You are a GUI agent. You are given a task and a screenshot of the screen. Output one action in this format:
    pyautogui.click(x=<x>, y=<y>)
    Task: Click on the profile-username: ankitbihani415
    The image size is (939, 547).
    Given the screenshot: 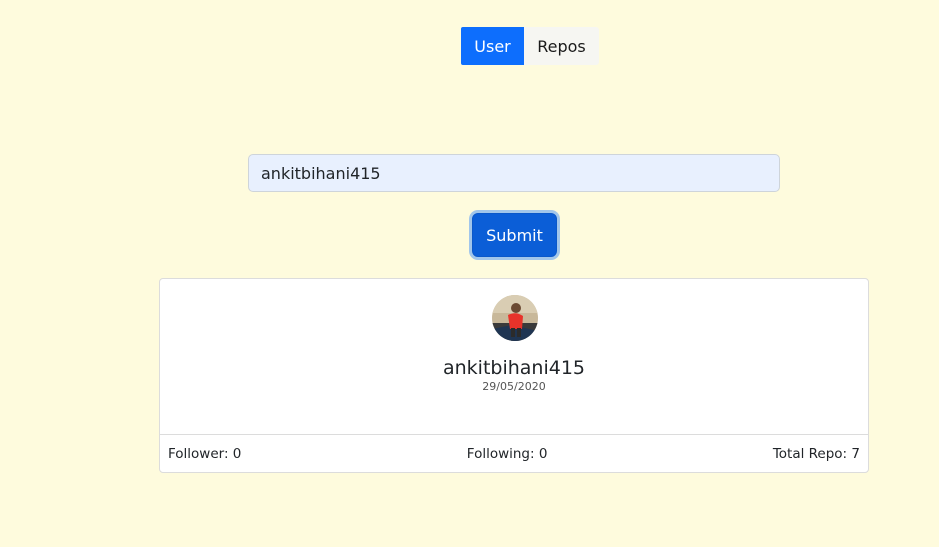 What is the action you would take?
    pyautogui.click(x=514, y=368)
    